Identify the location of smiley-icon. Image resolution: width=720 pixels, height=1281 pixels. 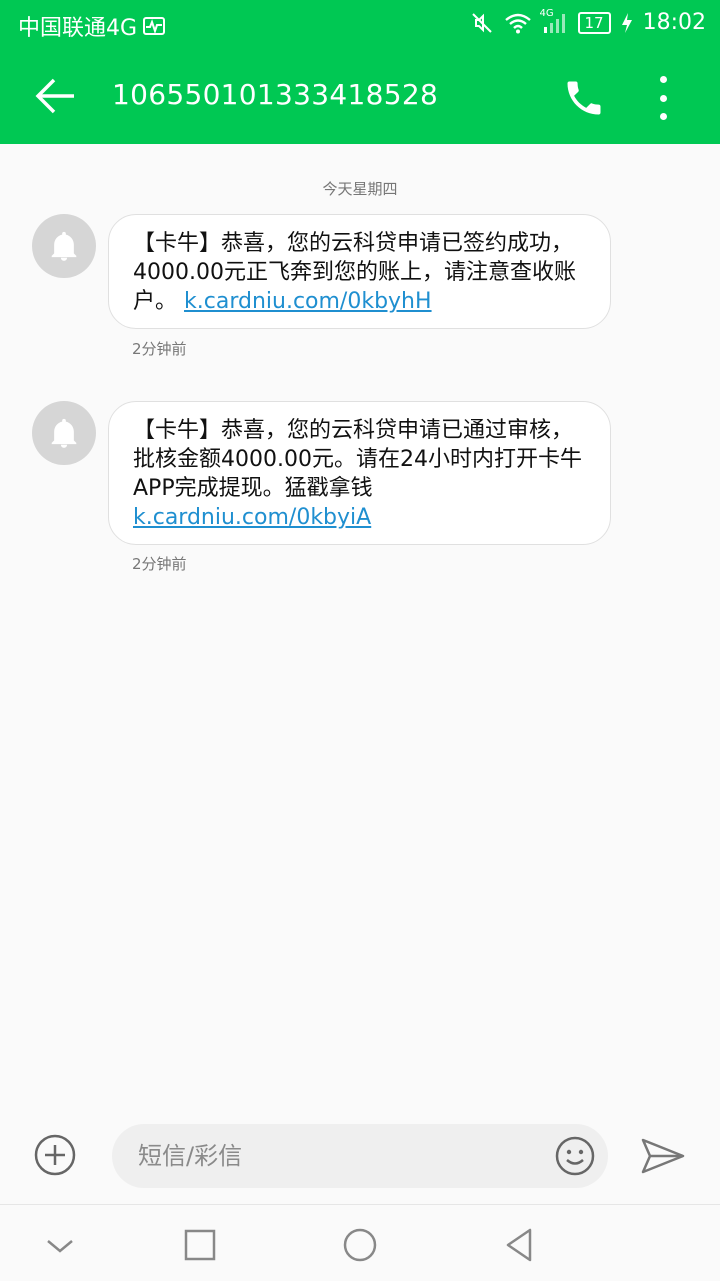
(575, 1156).